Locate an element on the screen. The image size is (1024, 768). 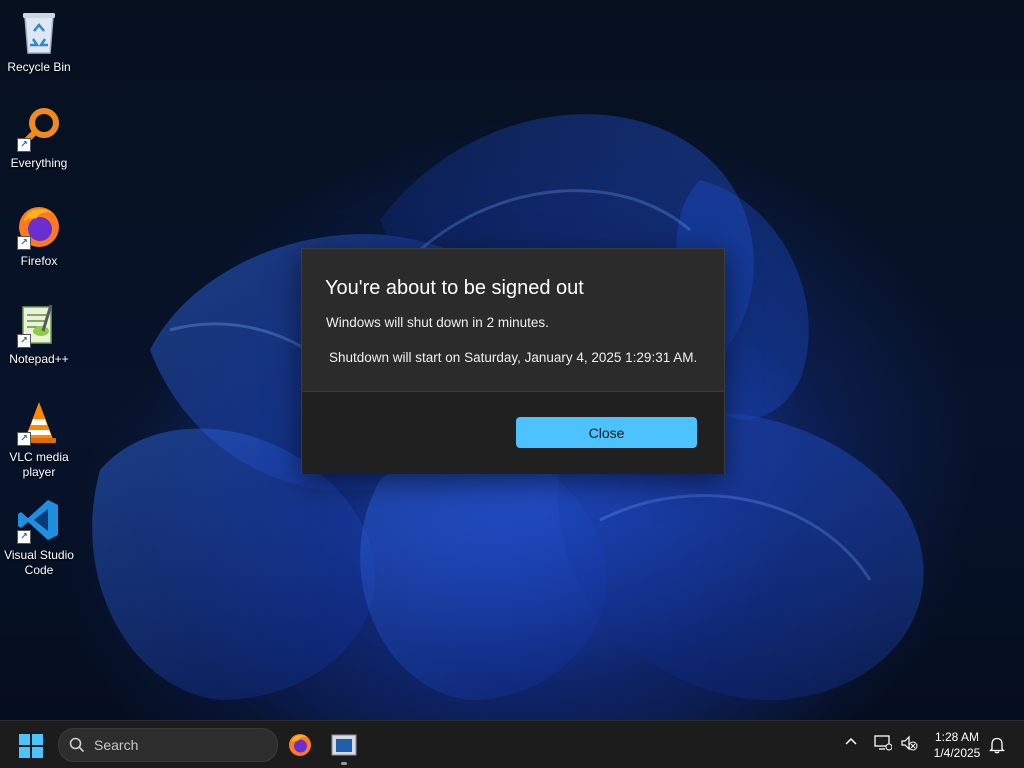
search-icon is located at coordinates (77, 747).